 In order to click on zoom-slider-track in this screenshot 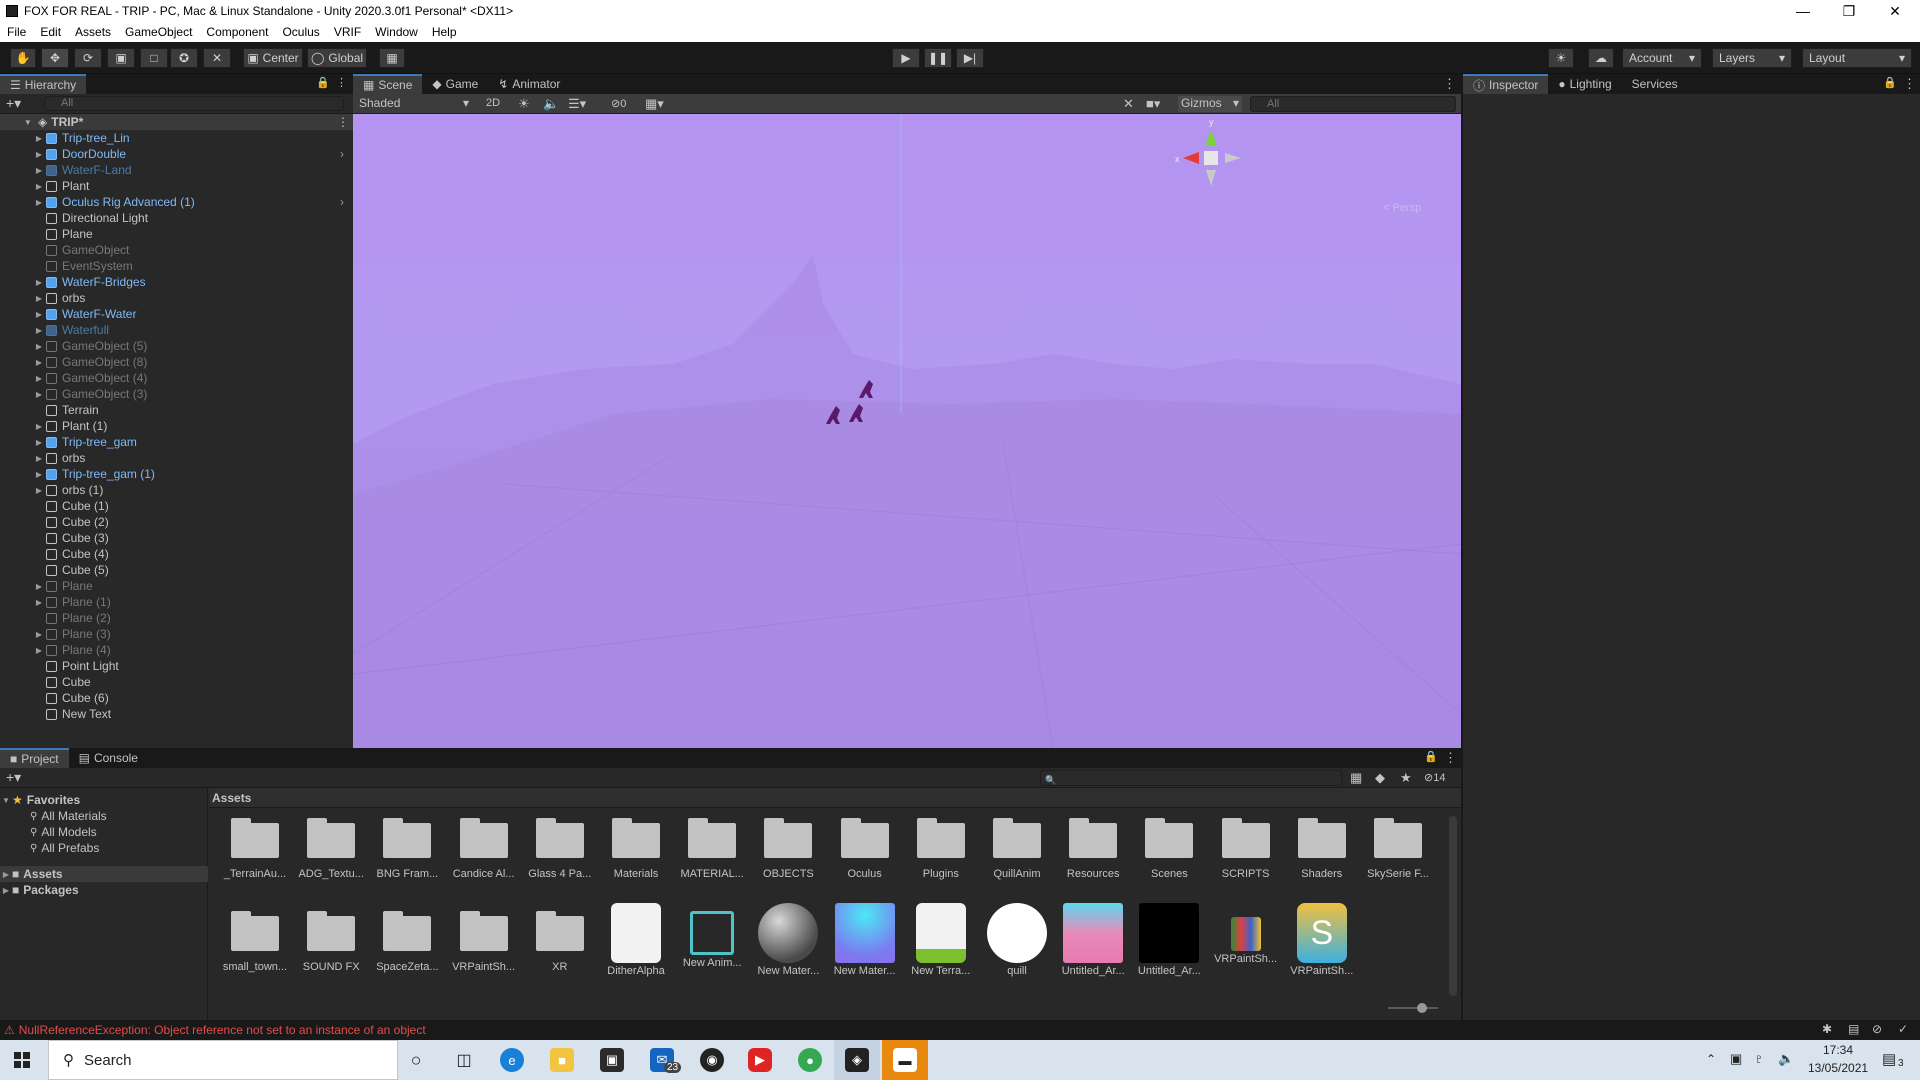, I will do `click(1413, 1008)`.